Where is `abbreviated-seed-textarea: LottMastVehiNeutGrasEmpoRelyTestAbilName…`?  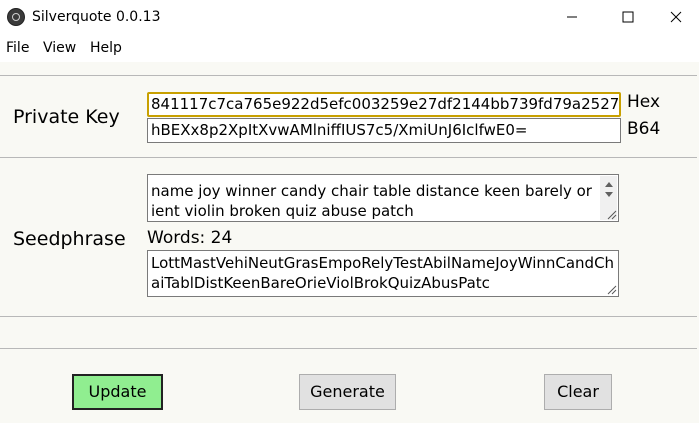
abbreviated-seed-textarea: LottMastVehiNeutGrasEmpoRelyTestAbilName… is located at coordinates (383, 273).